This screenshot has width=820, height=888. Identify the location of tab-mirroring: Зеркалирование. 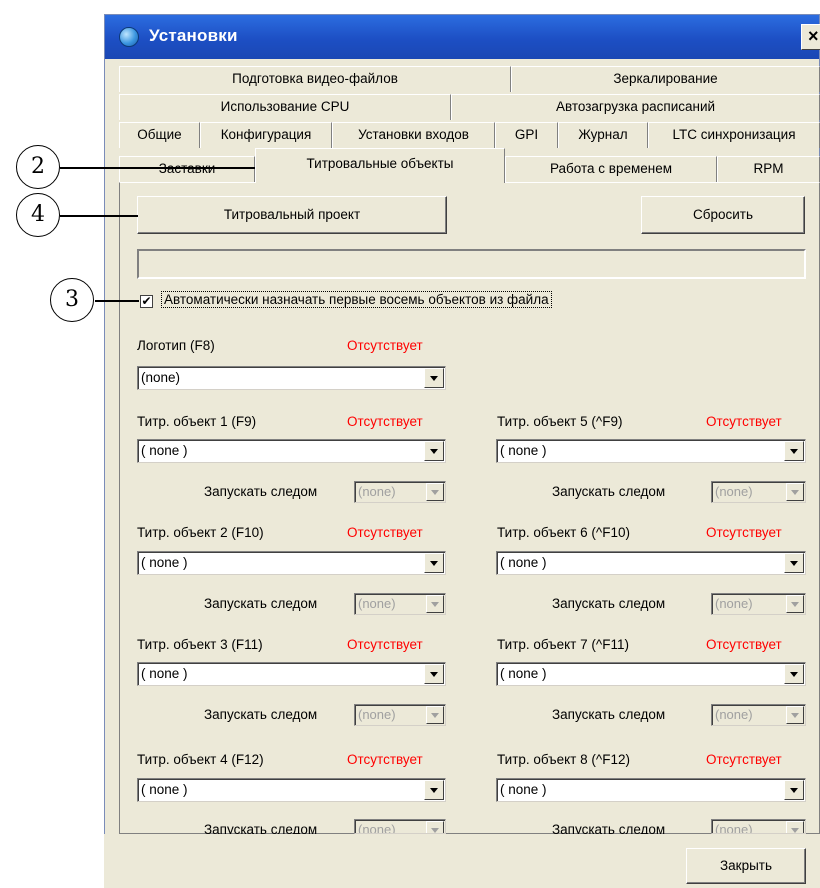
(665, 79).